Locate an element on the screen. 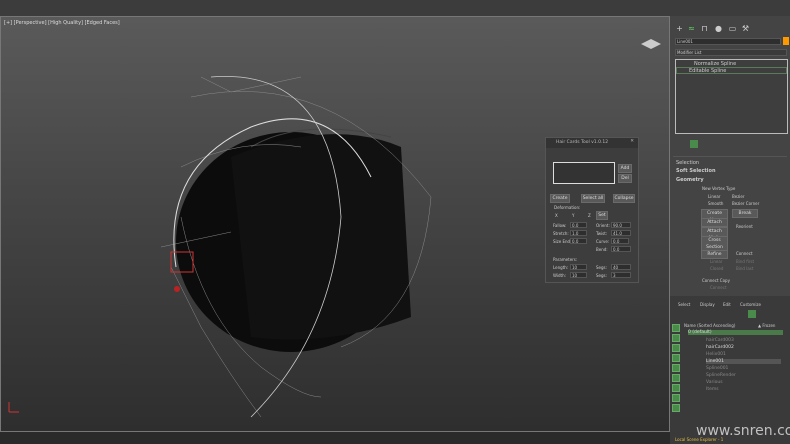 The height and width of the screenshot is (444, 790). bind-first-checkbox: Bind first is located at coordinates (745, 261).